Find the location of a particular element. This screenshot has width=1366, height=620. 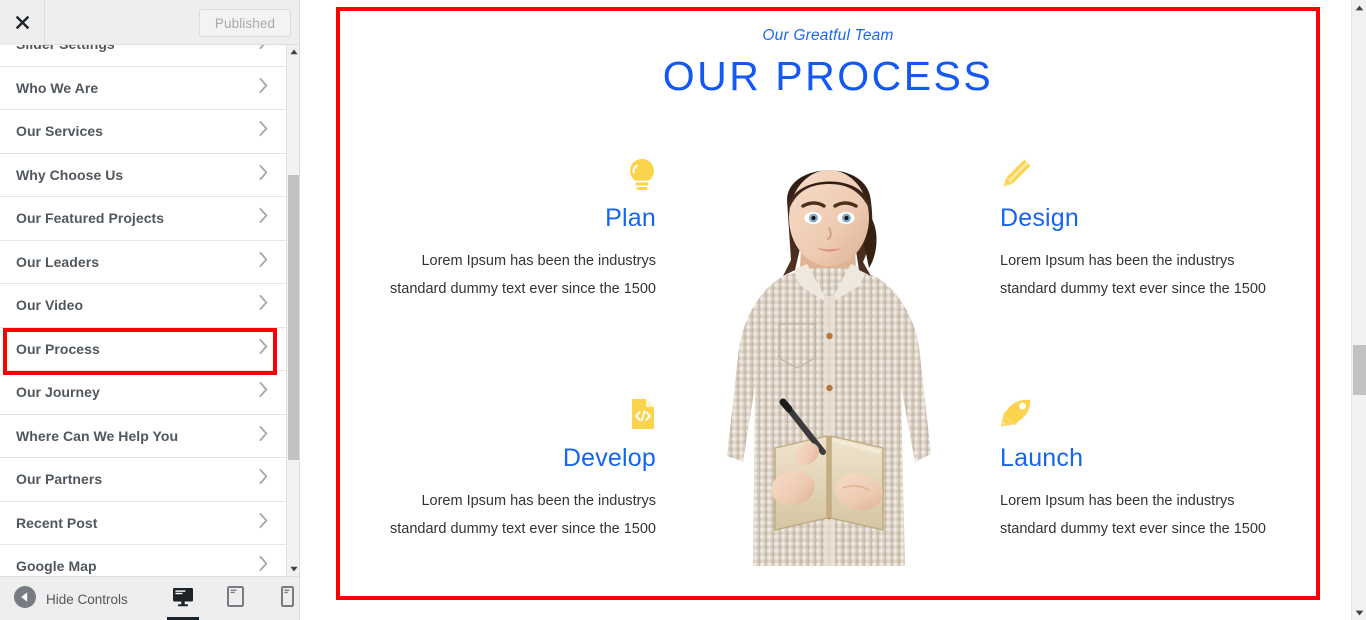

sidebar-item-our-journey: Our Journey is located at coordinates (143, 393).